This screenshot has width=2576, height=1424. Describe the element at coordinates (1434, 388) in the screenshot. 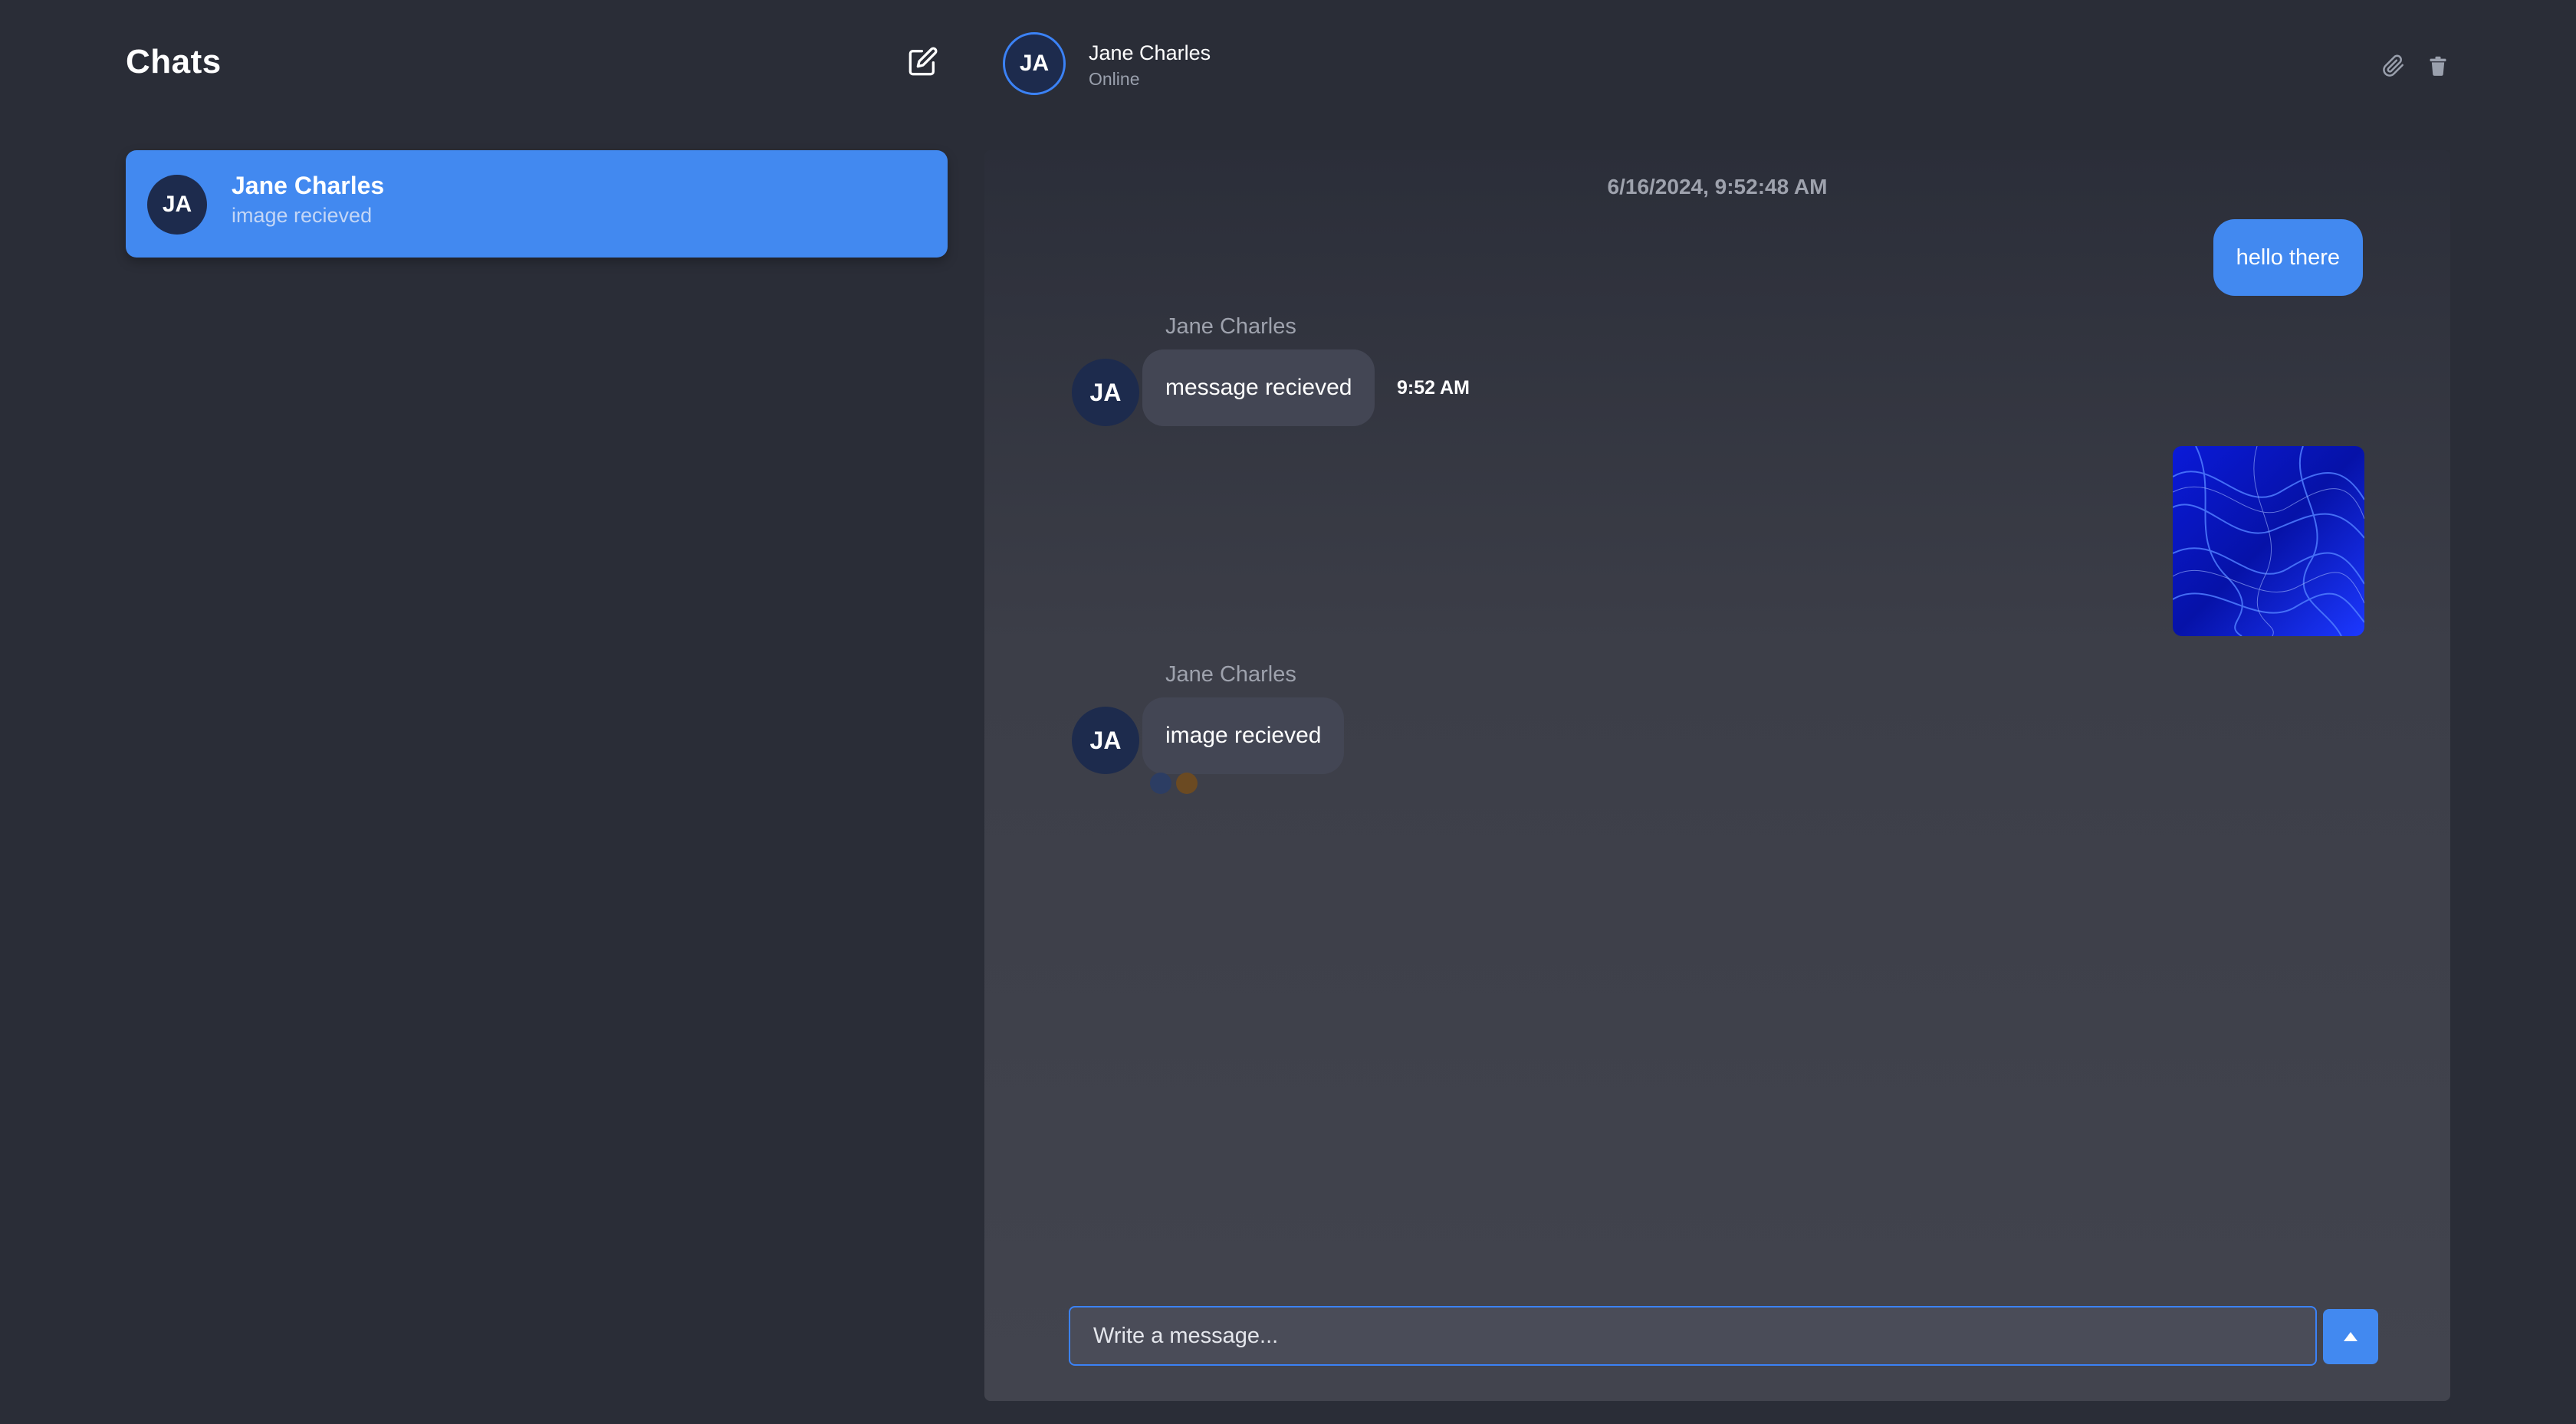

I see `message-time: 9:52 AM` at that location.